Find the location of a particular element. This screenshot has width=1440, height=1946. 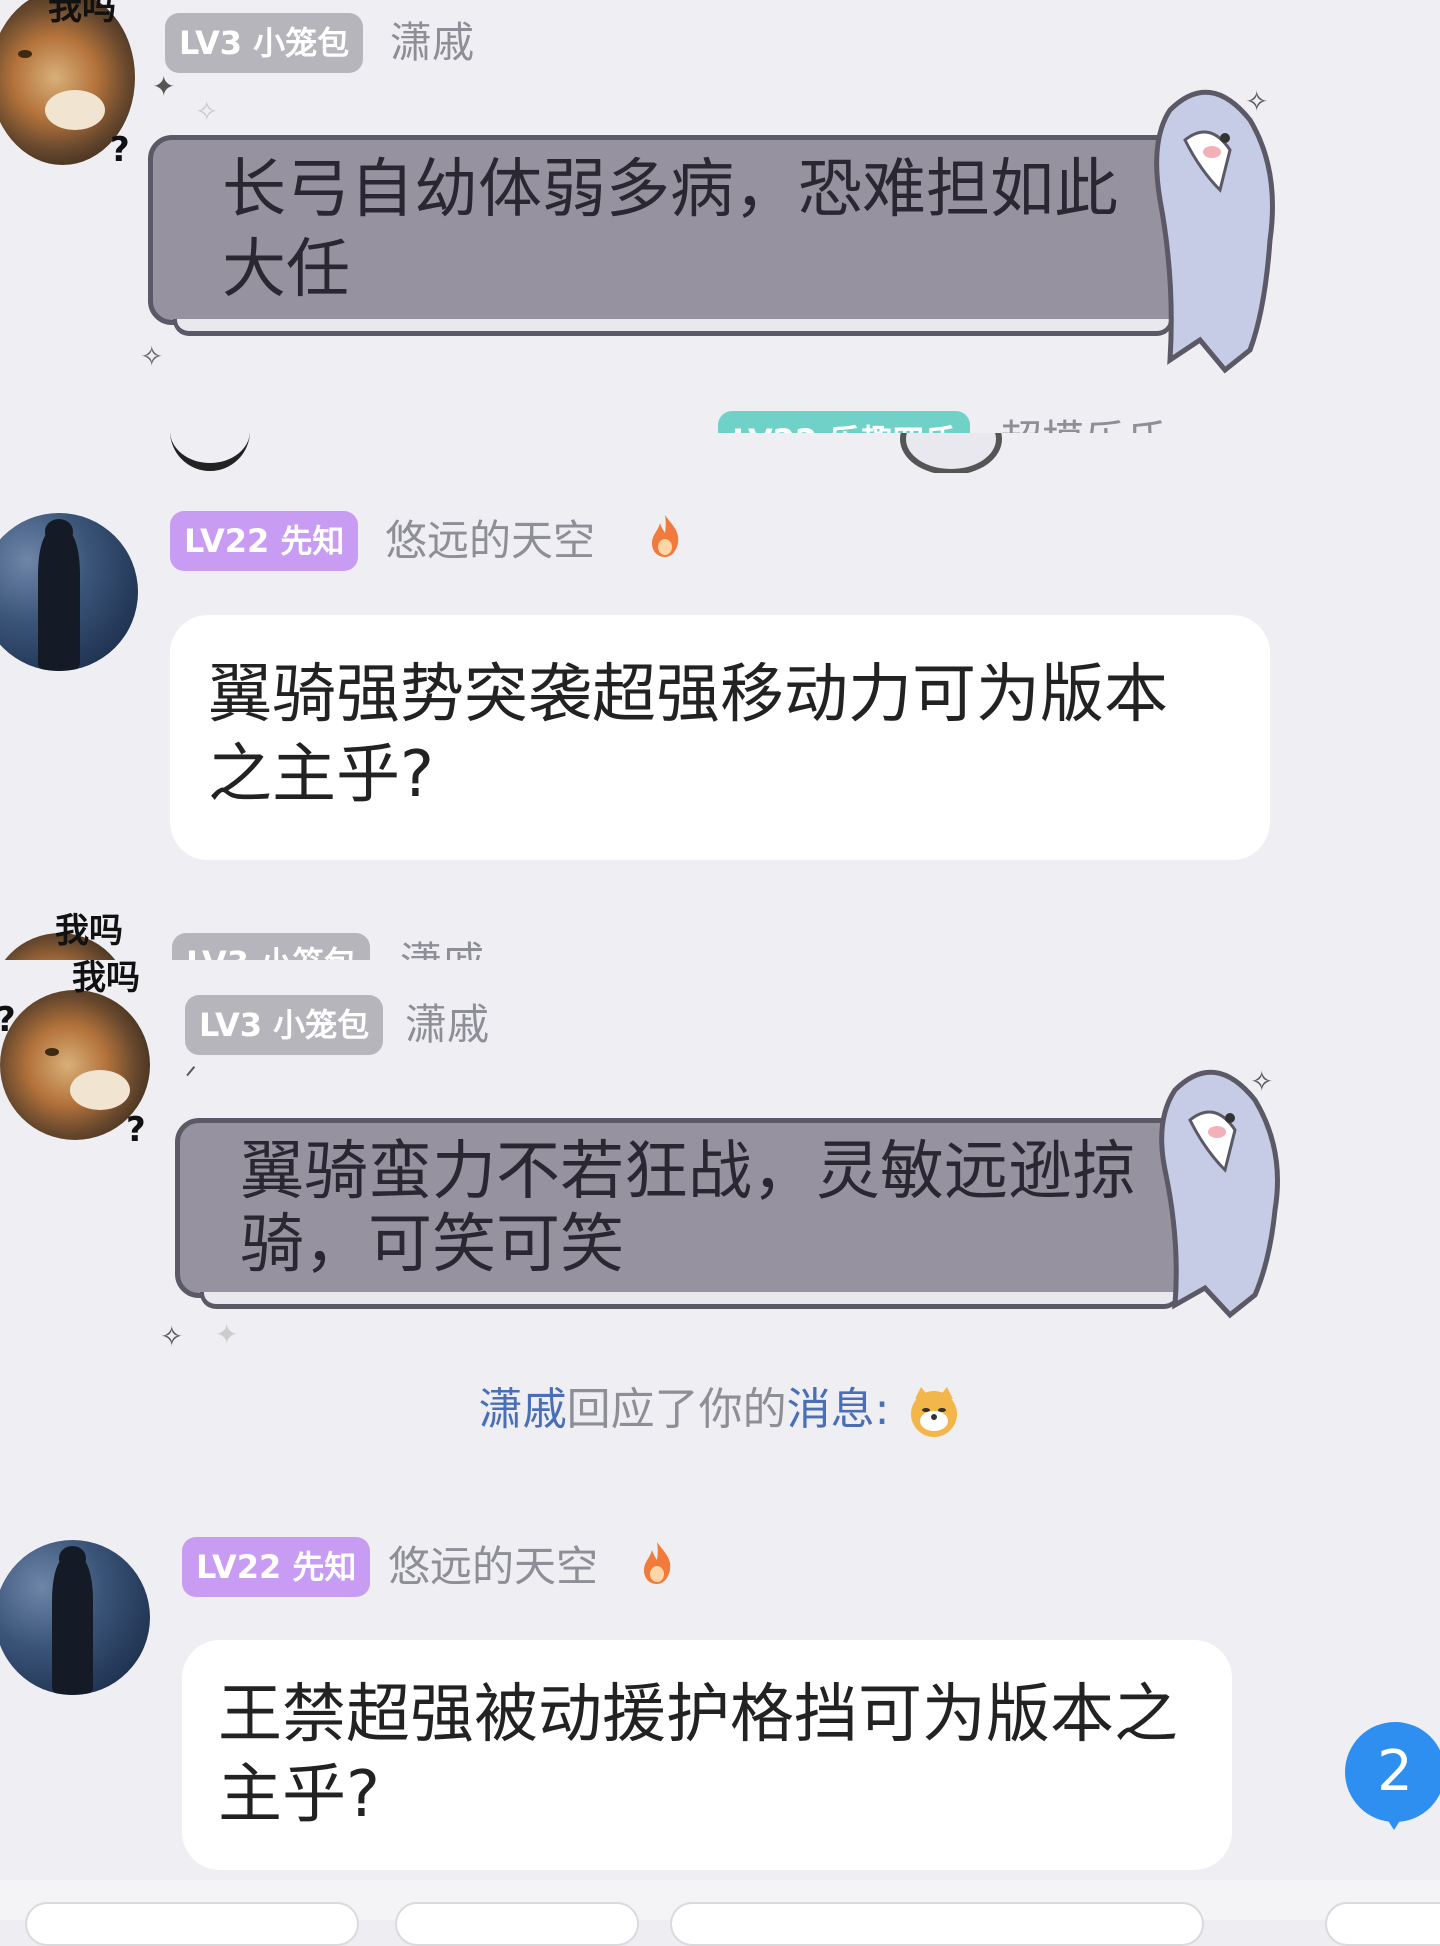

unread-count-button: 2 is located at coordinates (1392, 1772).